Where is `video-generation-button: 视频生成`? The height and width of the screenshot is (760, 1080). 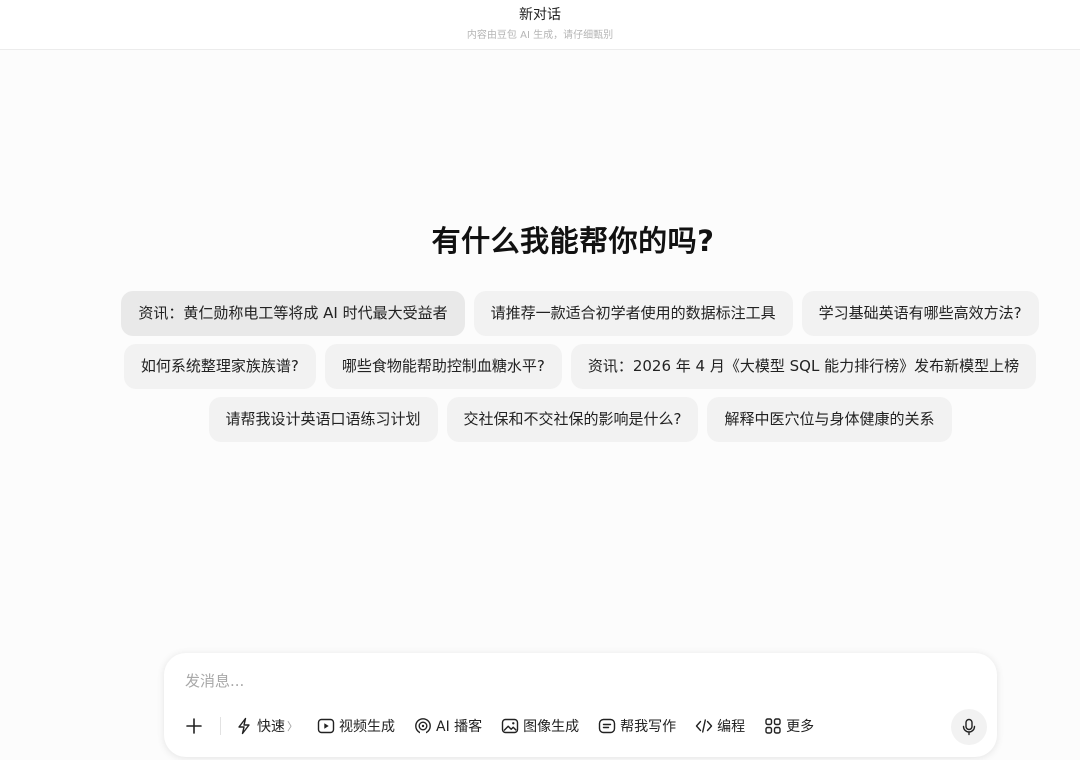 video-generation-button: 视频生成 is located at coordinates (356, 726).